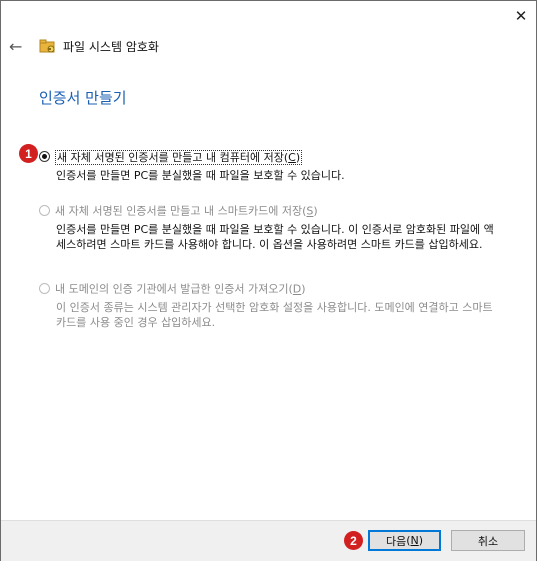  I want to click on next-button: 다음(N), so click(404, 540).